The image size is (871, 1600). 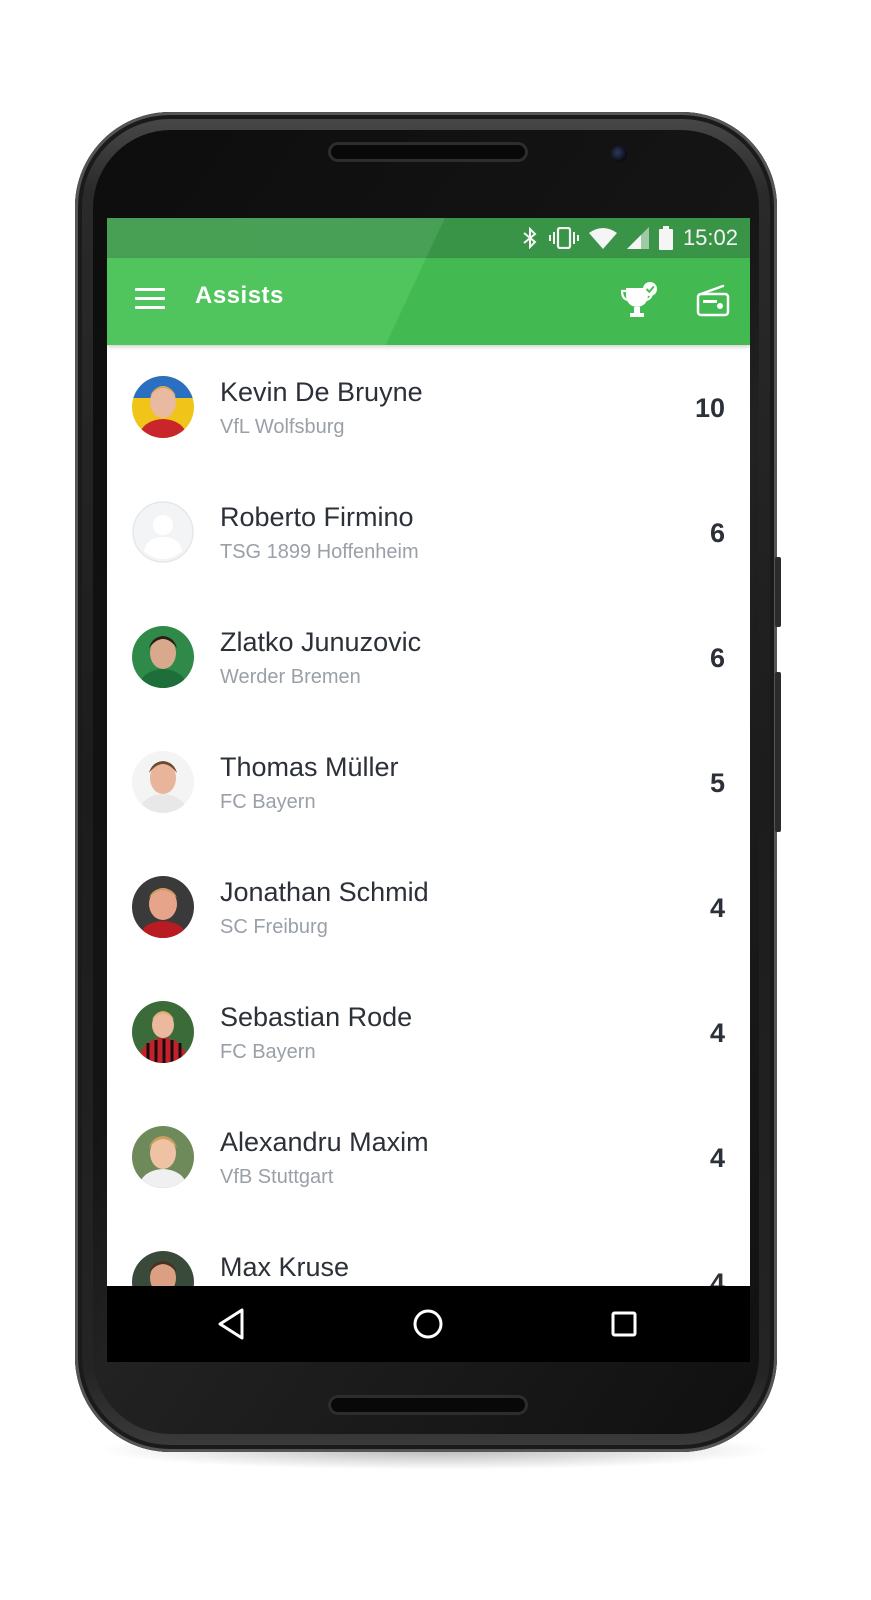 What do you see at coordinates (309, 767) in the screenshot?
I see `player-name: Thomas Müller` at bounding box center [309, 767].